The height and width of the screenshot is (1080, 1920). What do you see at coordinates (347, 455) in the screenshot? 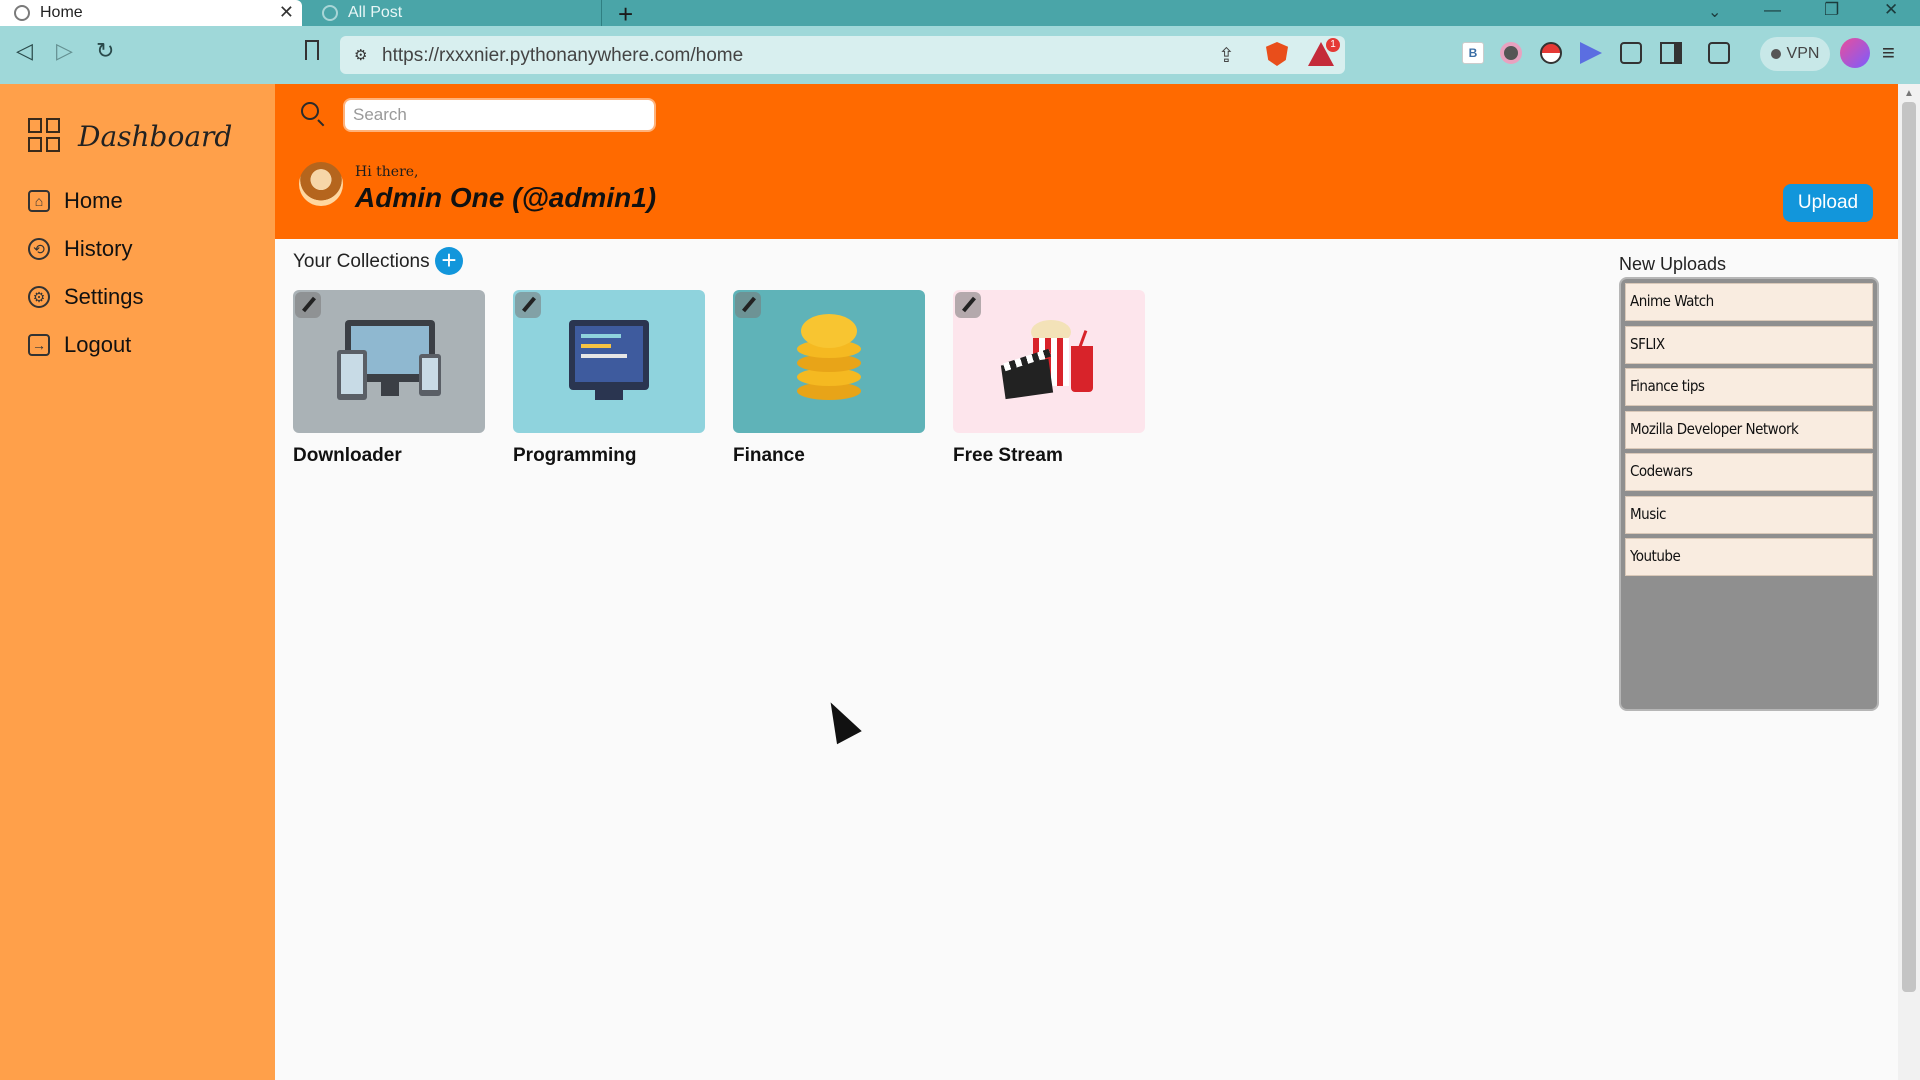
I see `collection-label: Downloader` at bounding box center [347, 455].